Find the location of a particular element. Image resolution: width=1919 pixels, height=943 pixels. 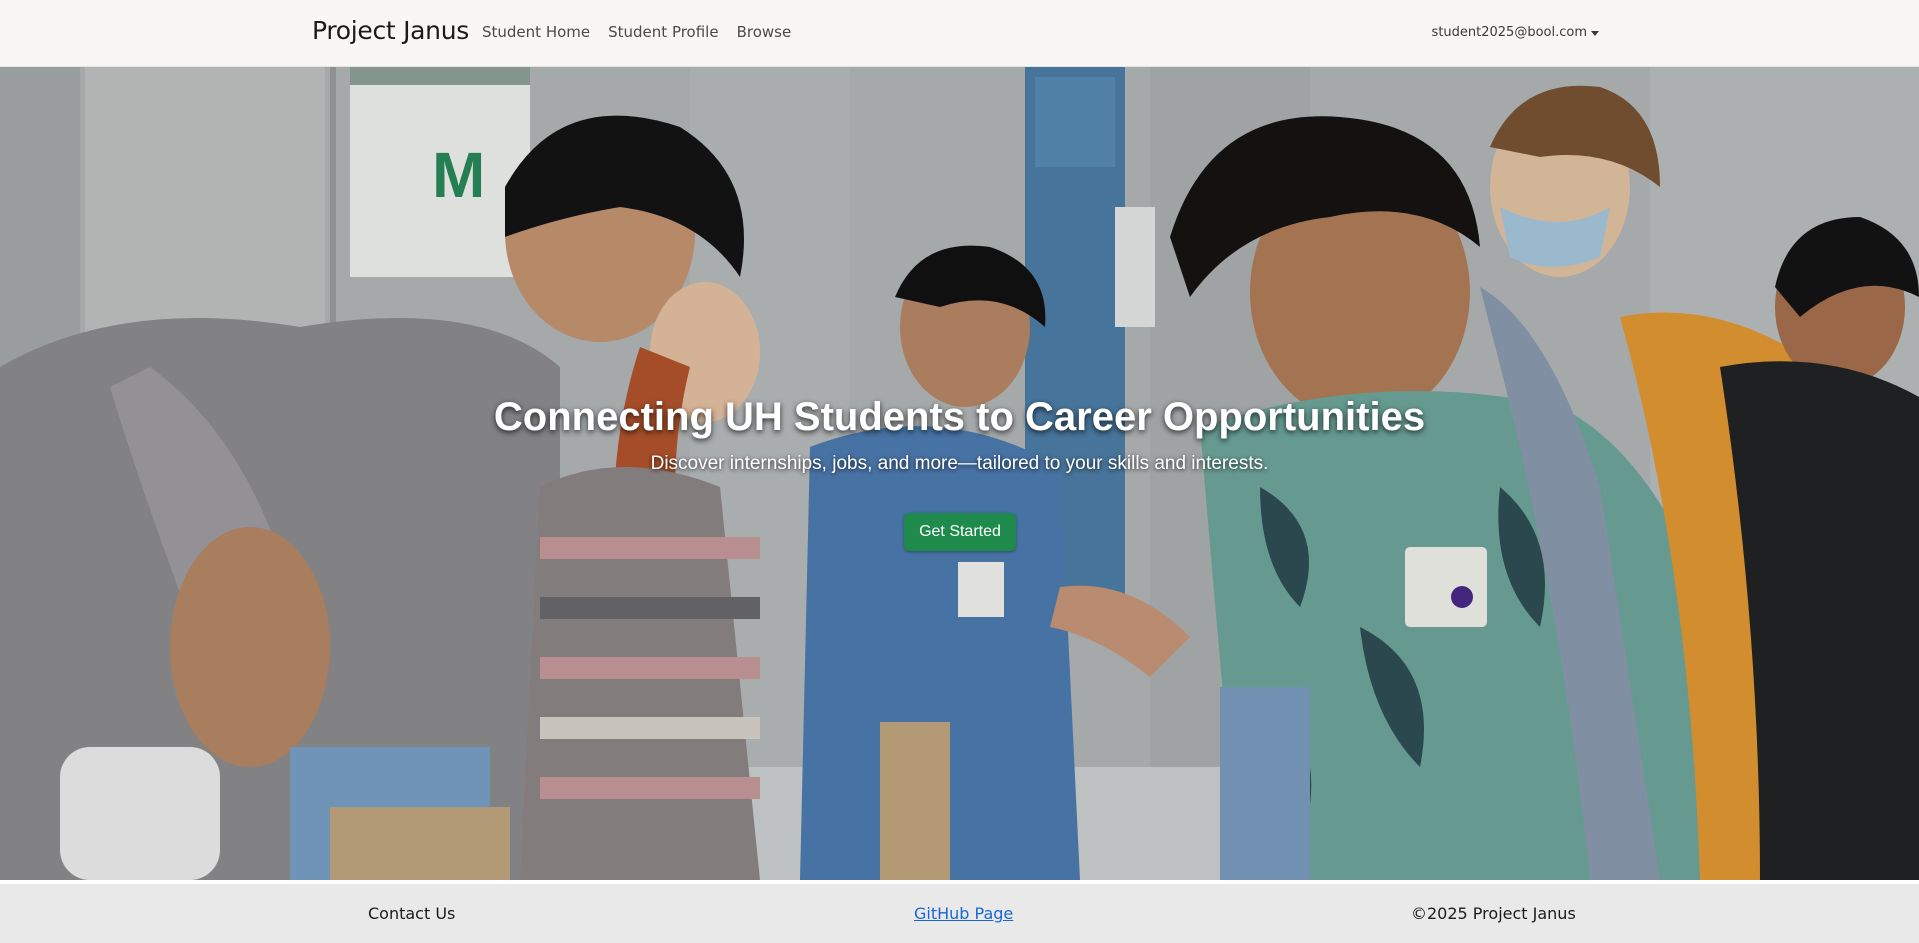

caret-down-icon is located at coordinates (1595, 33).